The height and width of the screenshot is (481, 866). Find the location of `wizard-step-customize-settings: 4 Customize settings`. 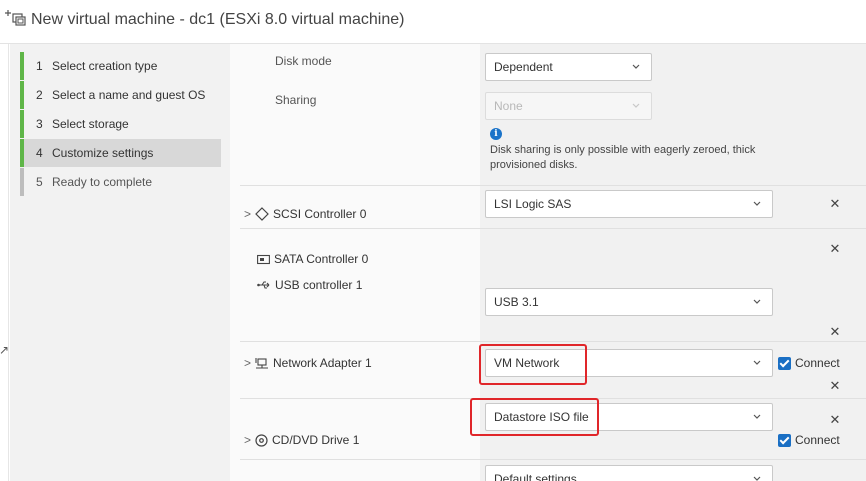

wizard-step-customize-settings: 4 Customize settings is located at coordinates (125, 153).